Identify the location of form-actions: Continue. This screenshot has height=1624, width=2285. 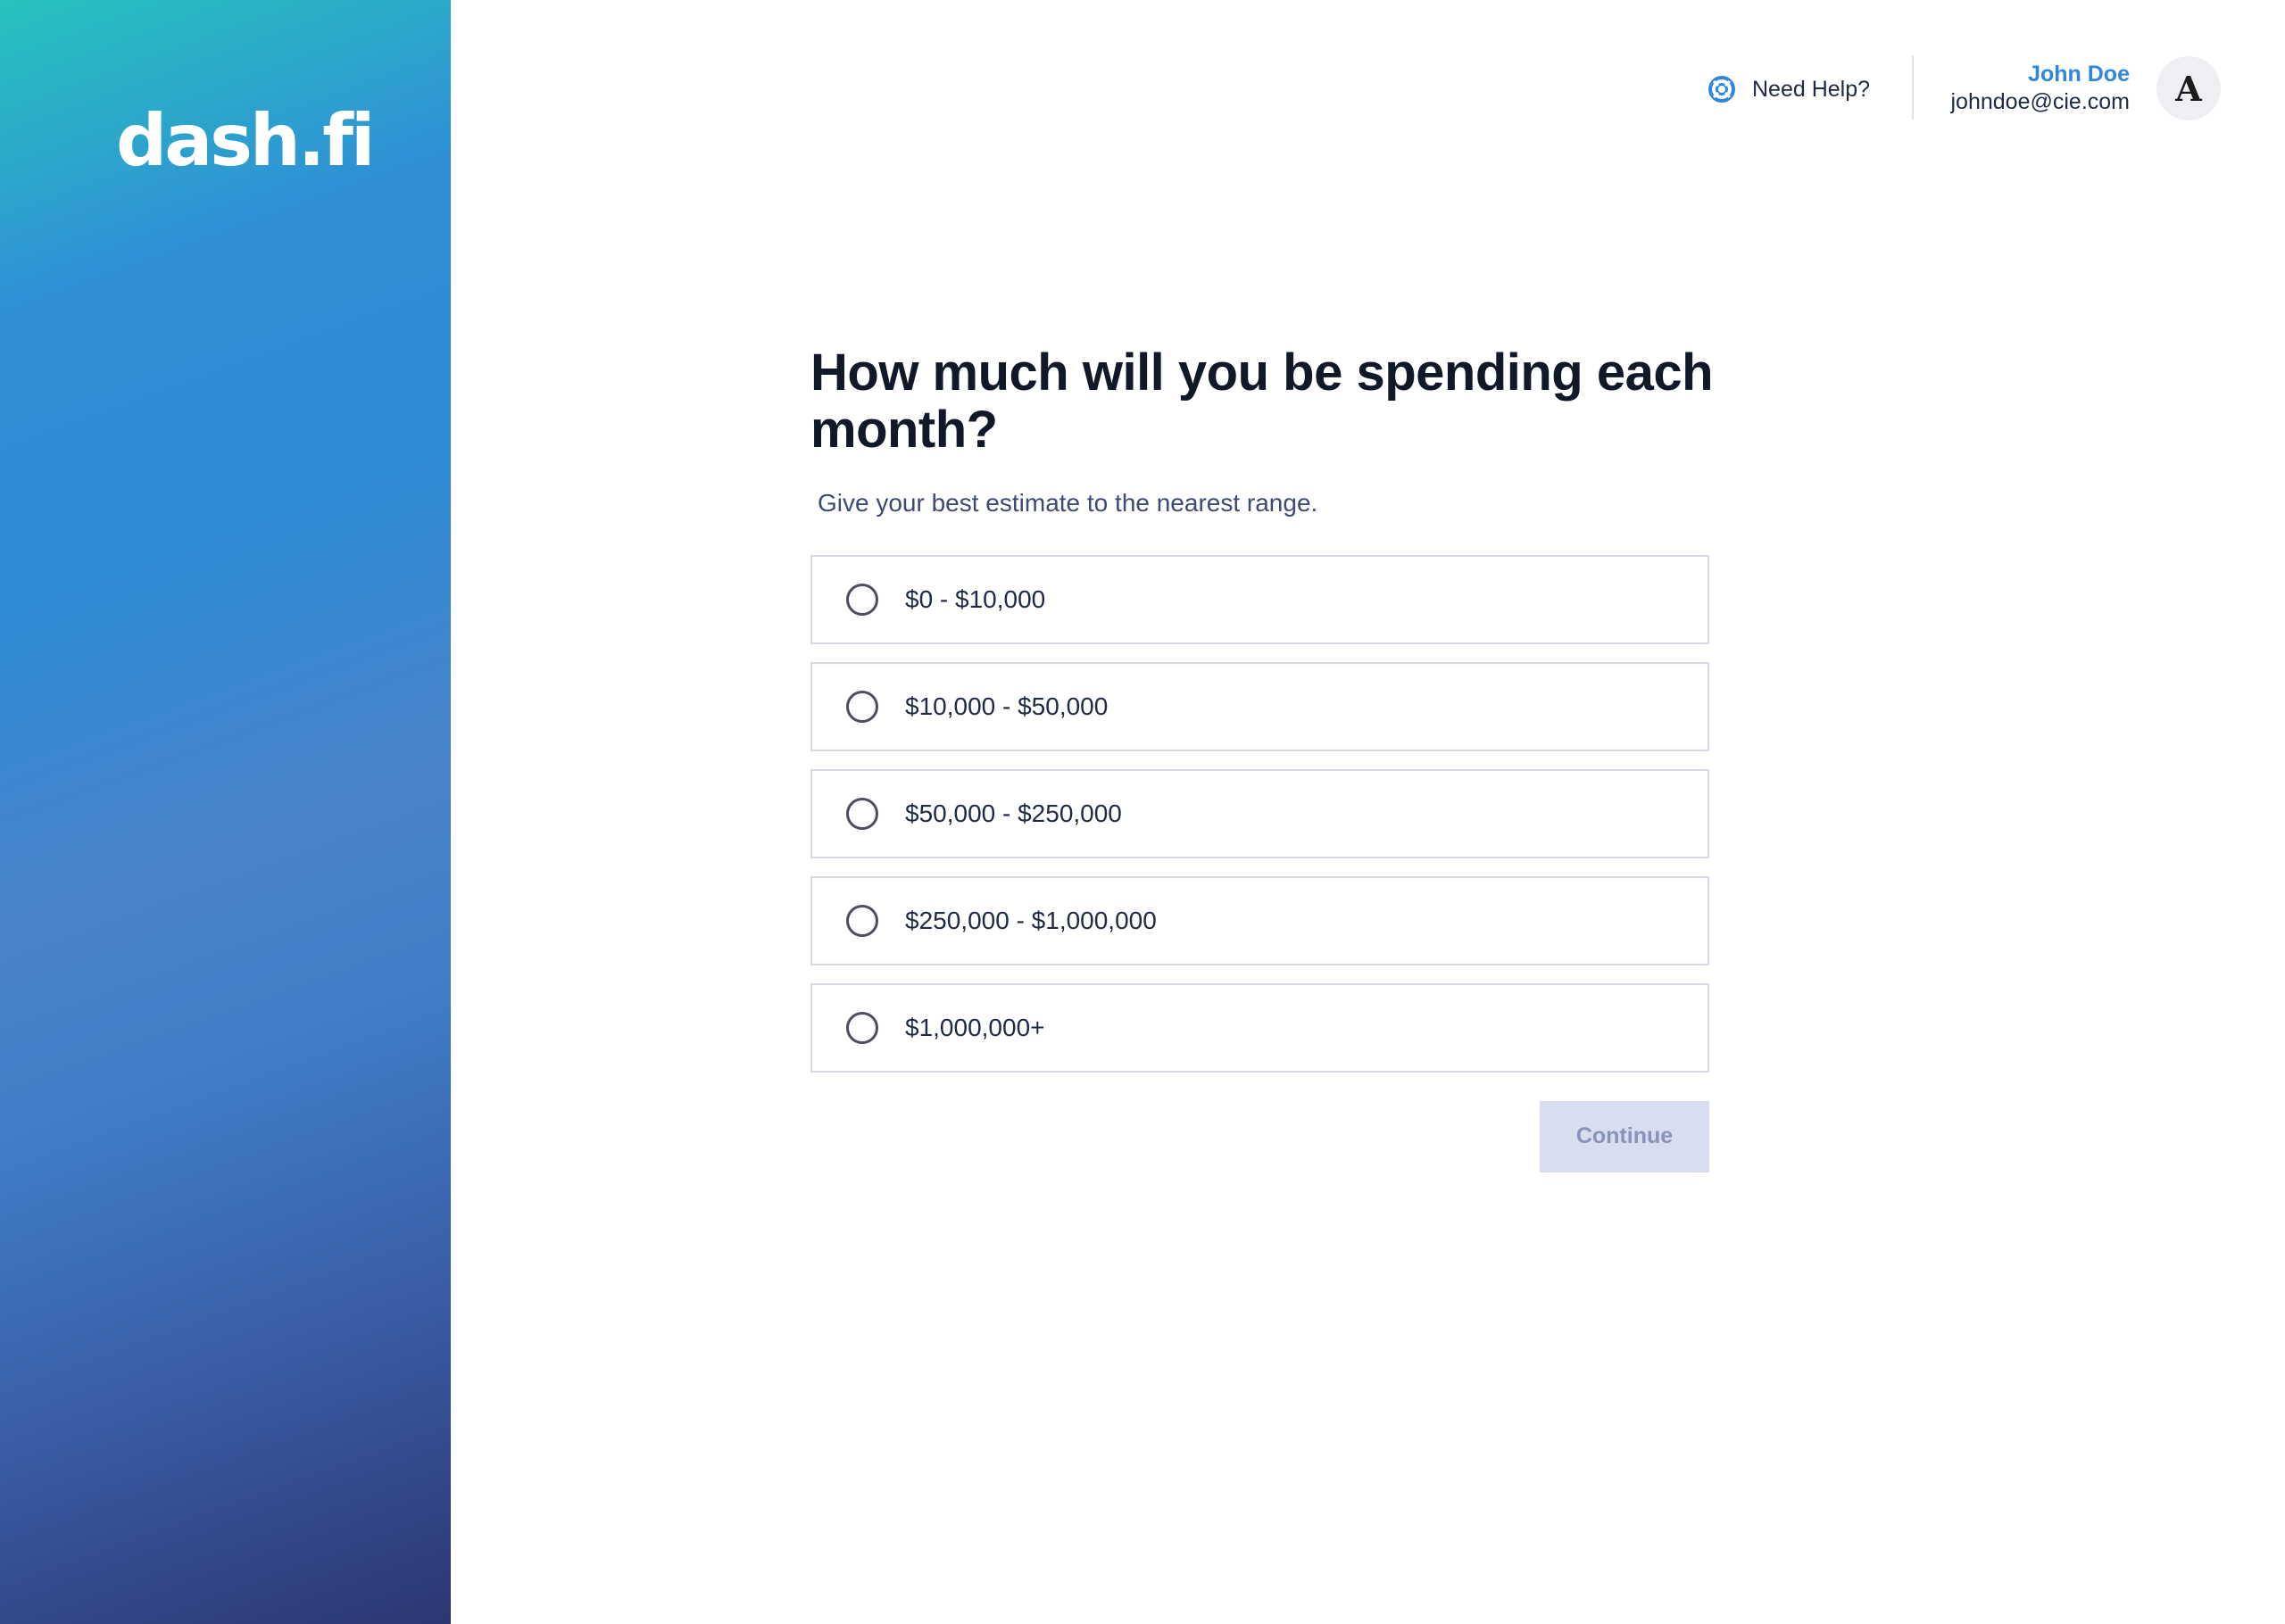
(1259, 1136).